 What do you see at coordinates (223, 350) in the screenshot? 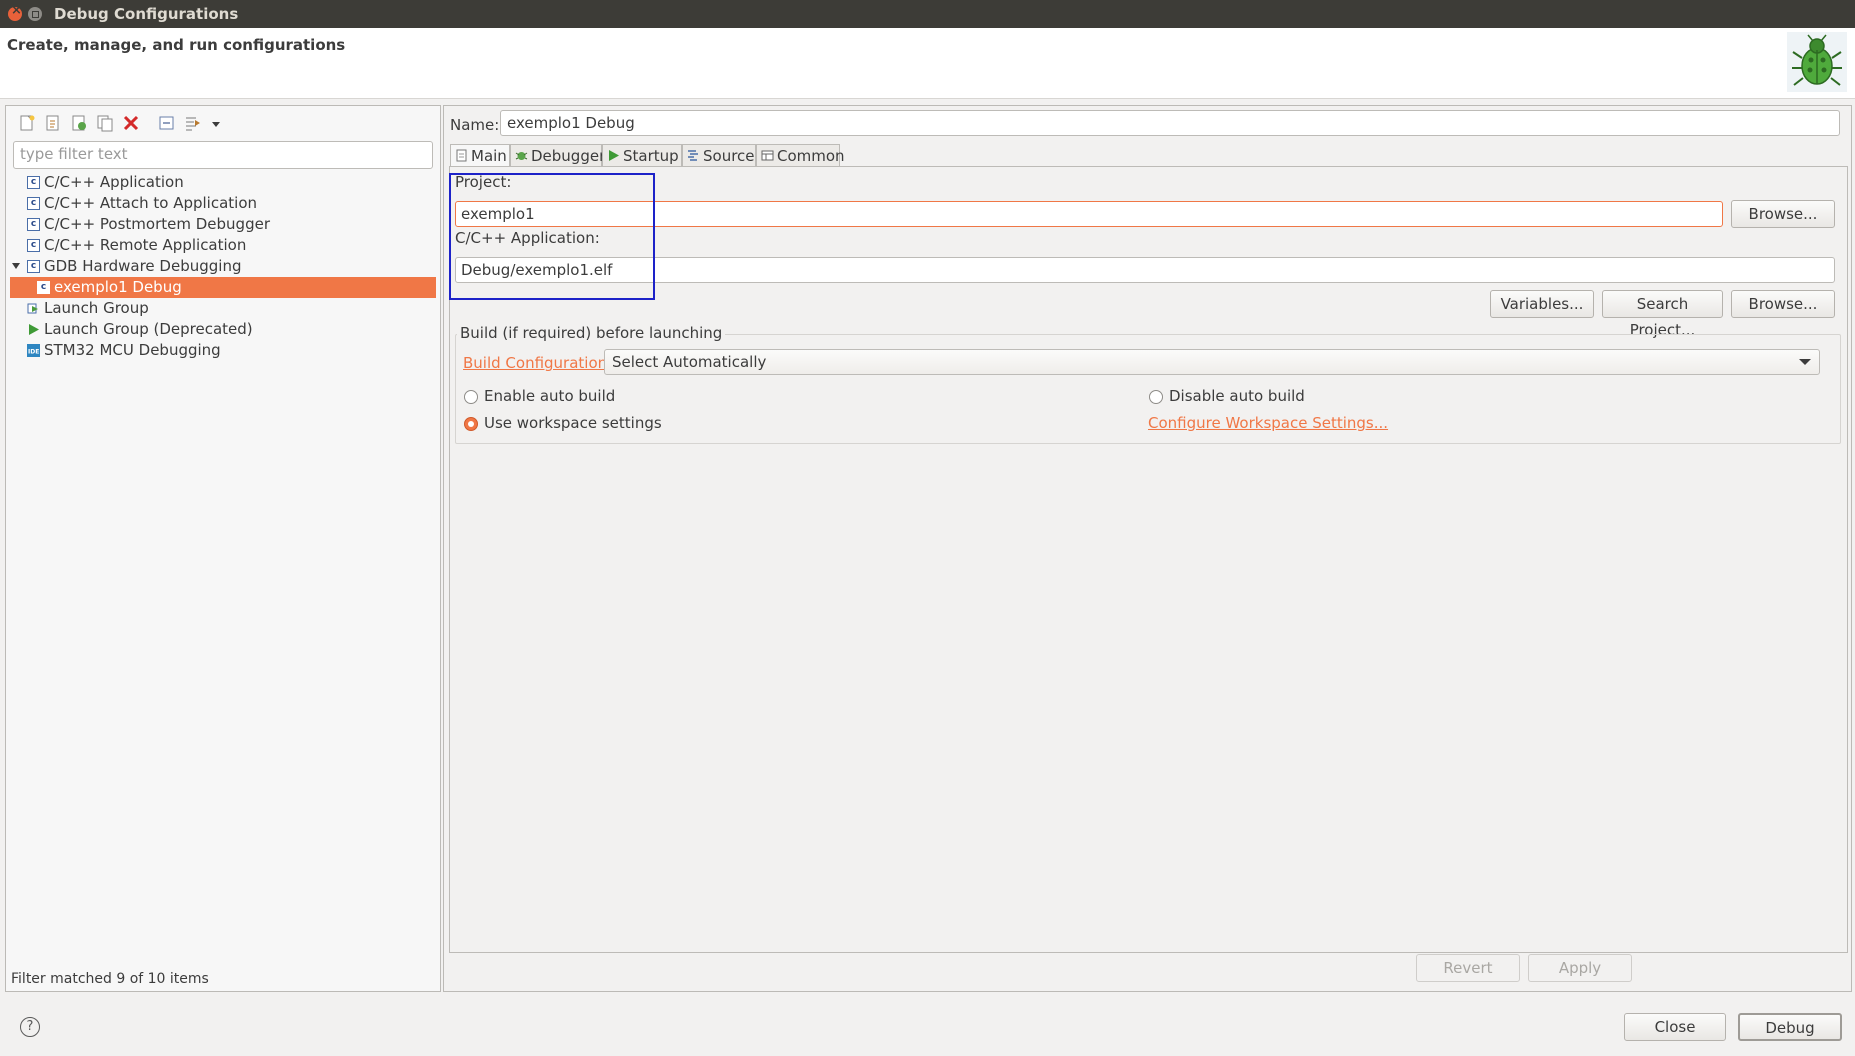
I see `tree-item-stm32: IDE STM32 MCU Debugging` at bounding box center [223, 350].